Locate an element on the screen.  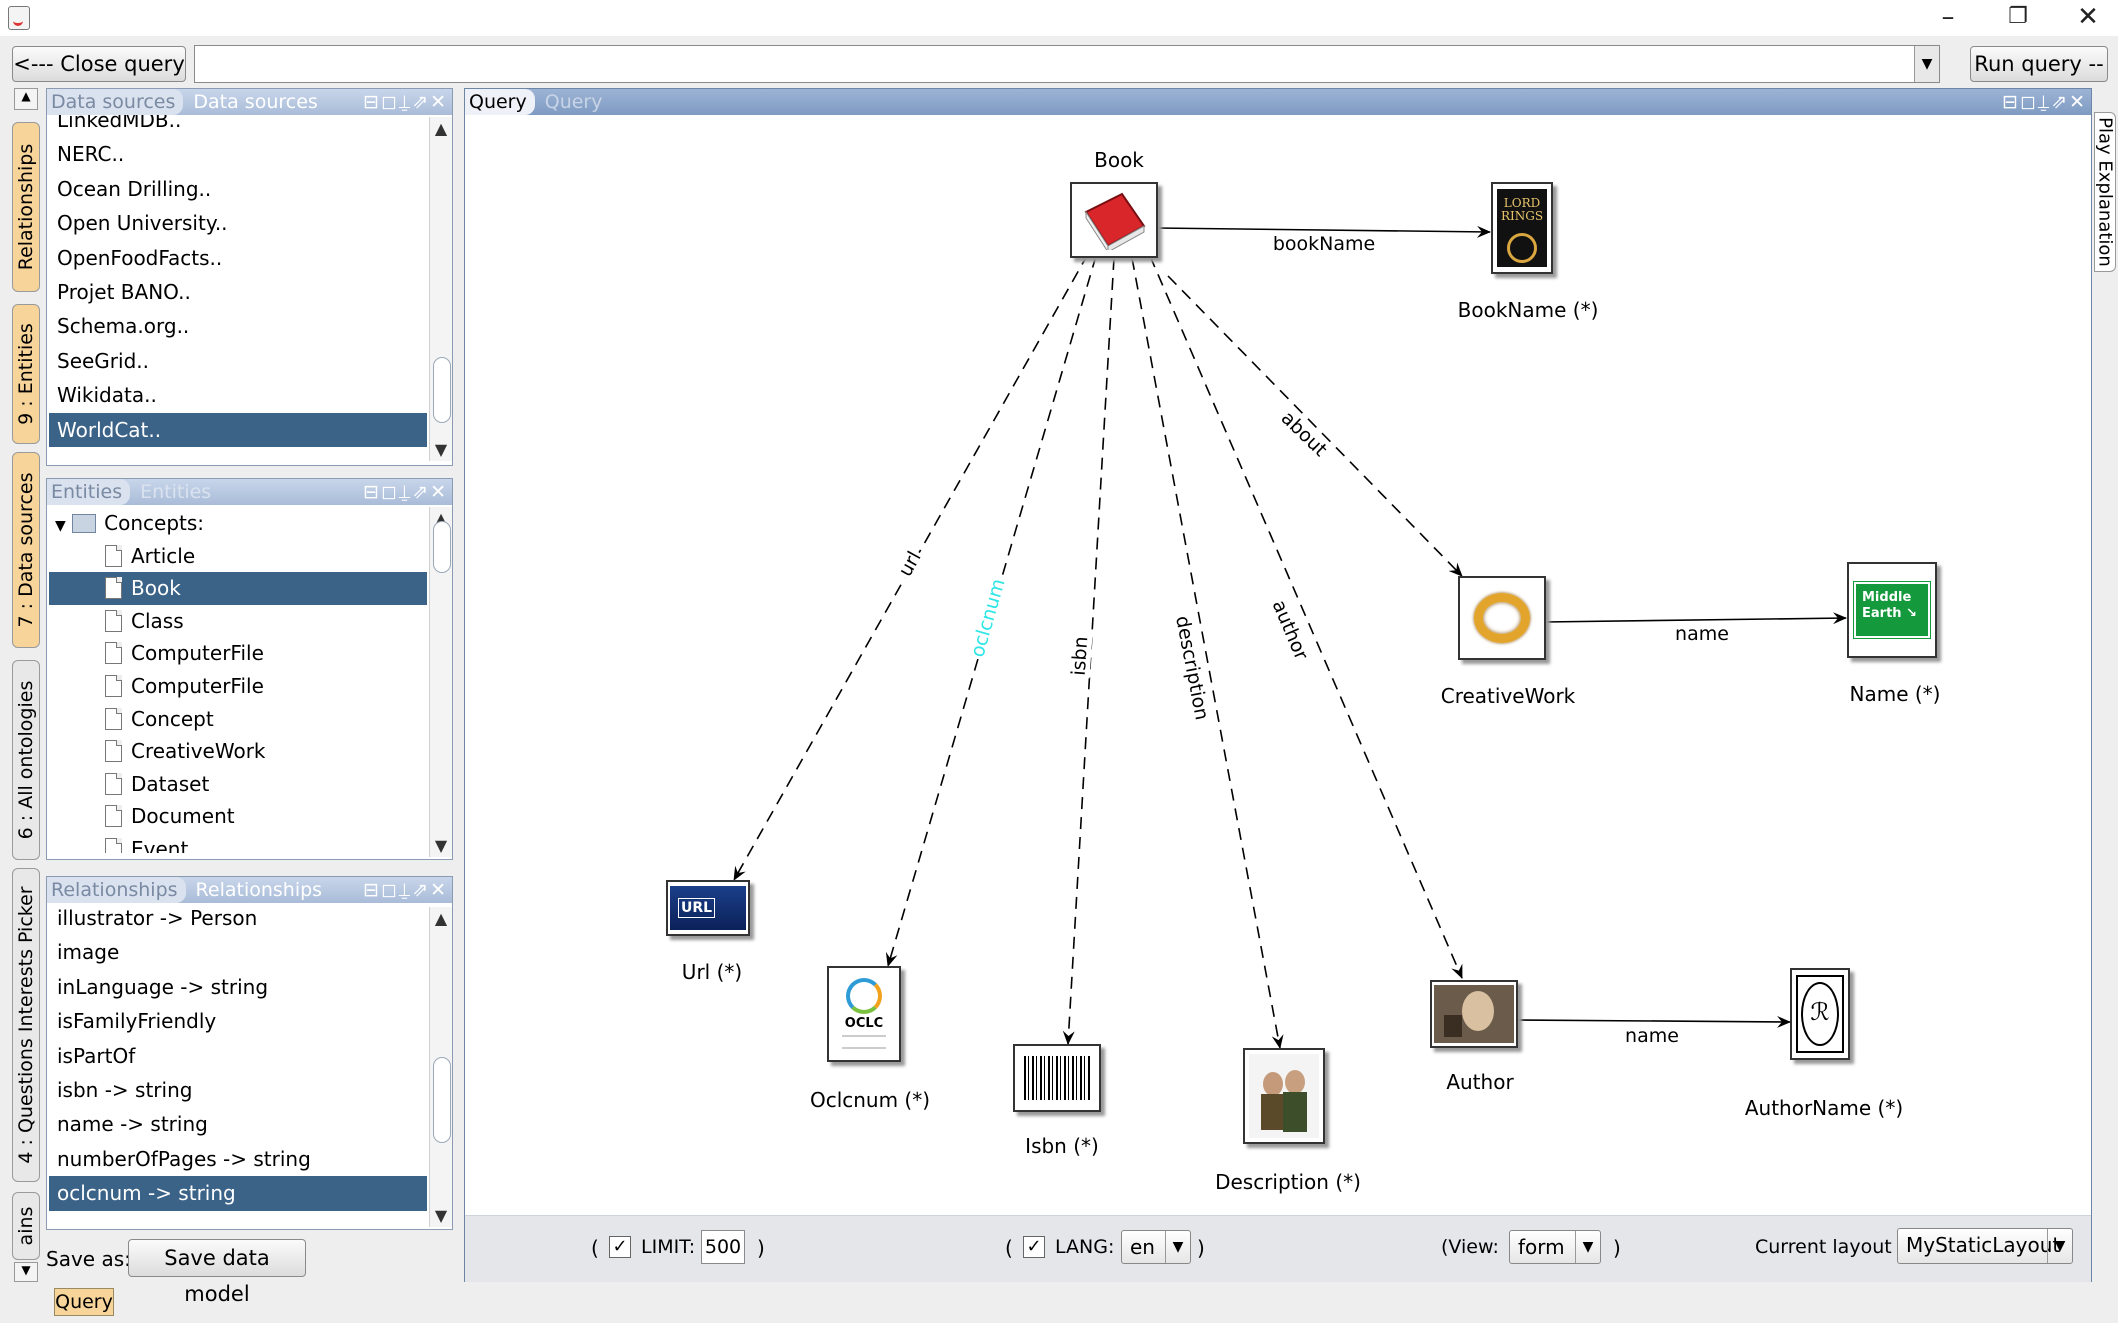
edge-about-line is located at coordinates (1315, 426).